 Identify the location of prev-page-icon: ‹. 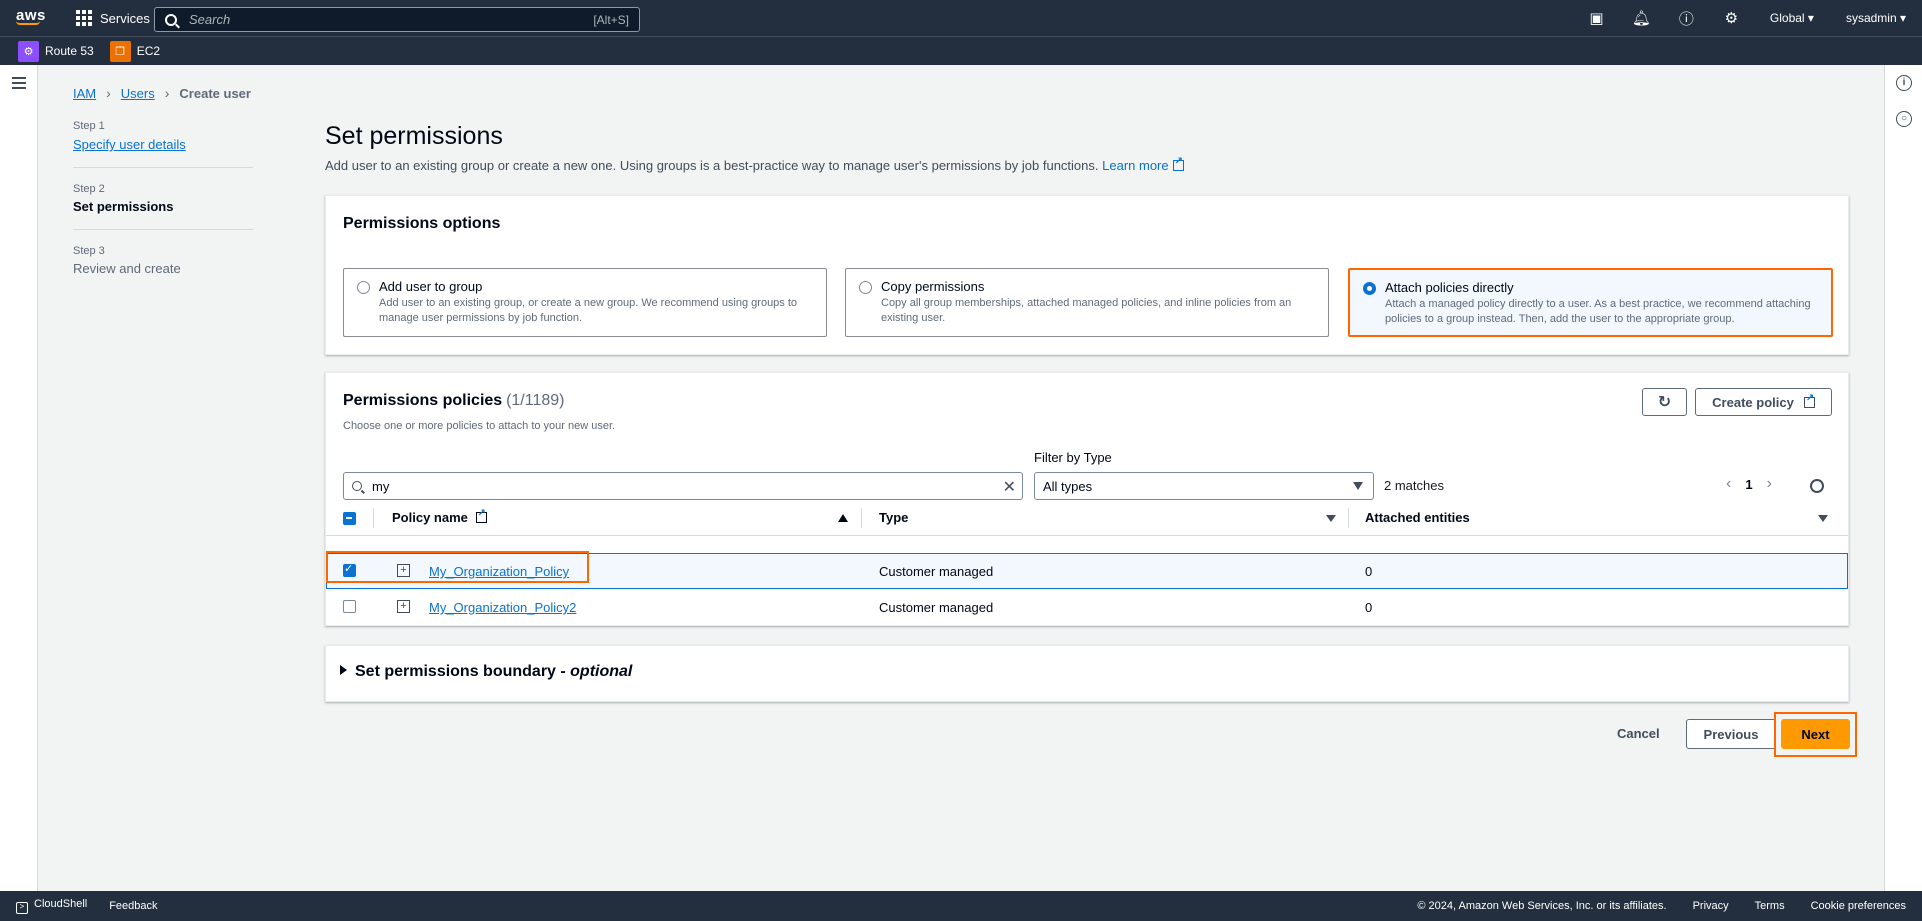
(1728, 484).